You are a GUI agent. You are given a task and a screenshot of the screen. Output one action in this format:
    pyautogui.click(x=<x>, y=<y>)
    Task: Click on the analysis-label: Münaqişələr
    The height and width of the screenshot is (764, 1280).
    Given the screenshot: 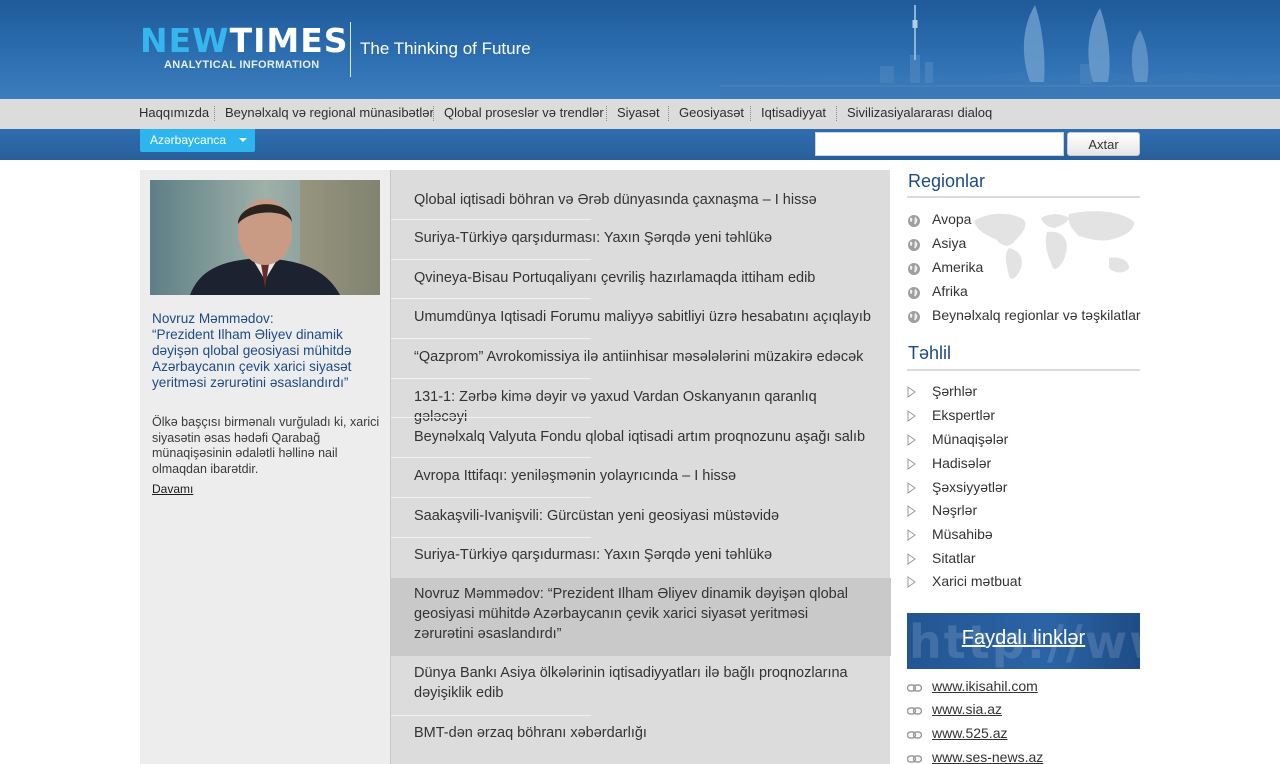 What is the action you would take?
    pyautogui.click(x=970, y=439)
    